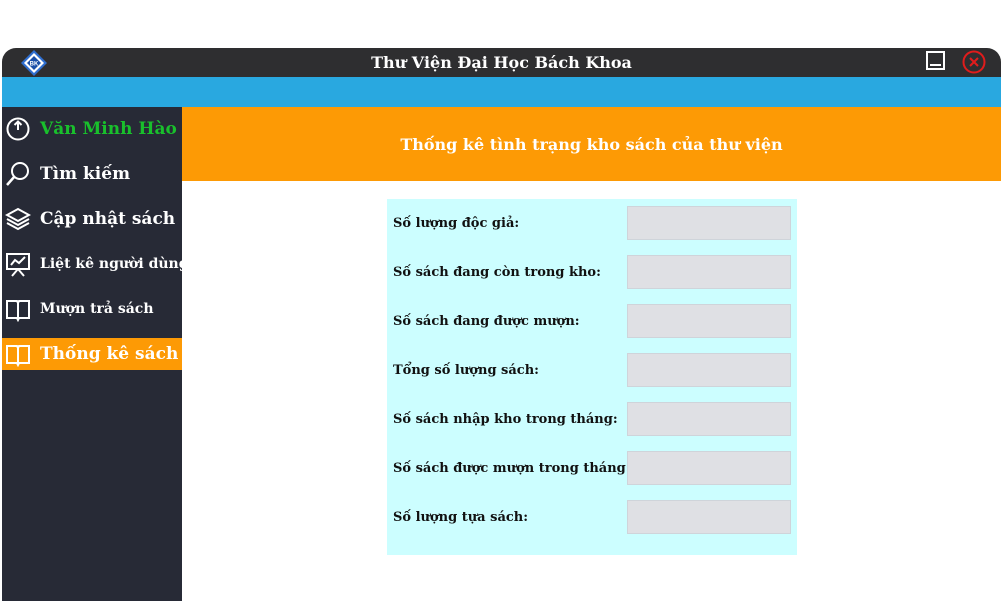  I want to click on sidebar-item-user: Văn Minh Hào, so click(92, 129).